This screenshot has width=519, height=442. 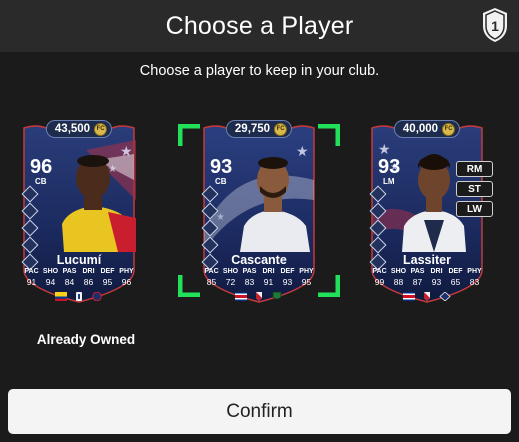 What do you see at coordinates (61, 296) in the screenshot?
I see `colombia-flag-icon` at bounding box center [61, 296].